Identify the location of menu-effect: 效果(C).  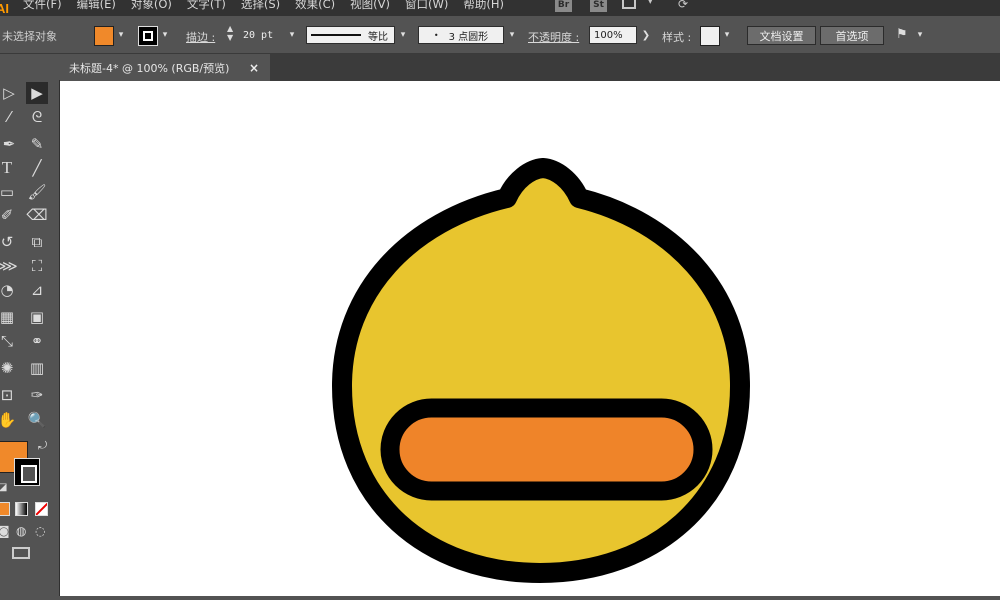
(315, 6).